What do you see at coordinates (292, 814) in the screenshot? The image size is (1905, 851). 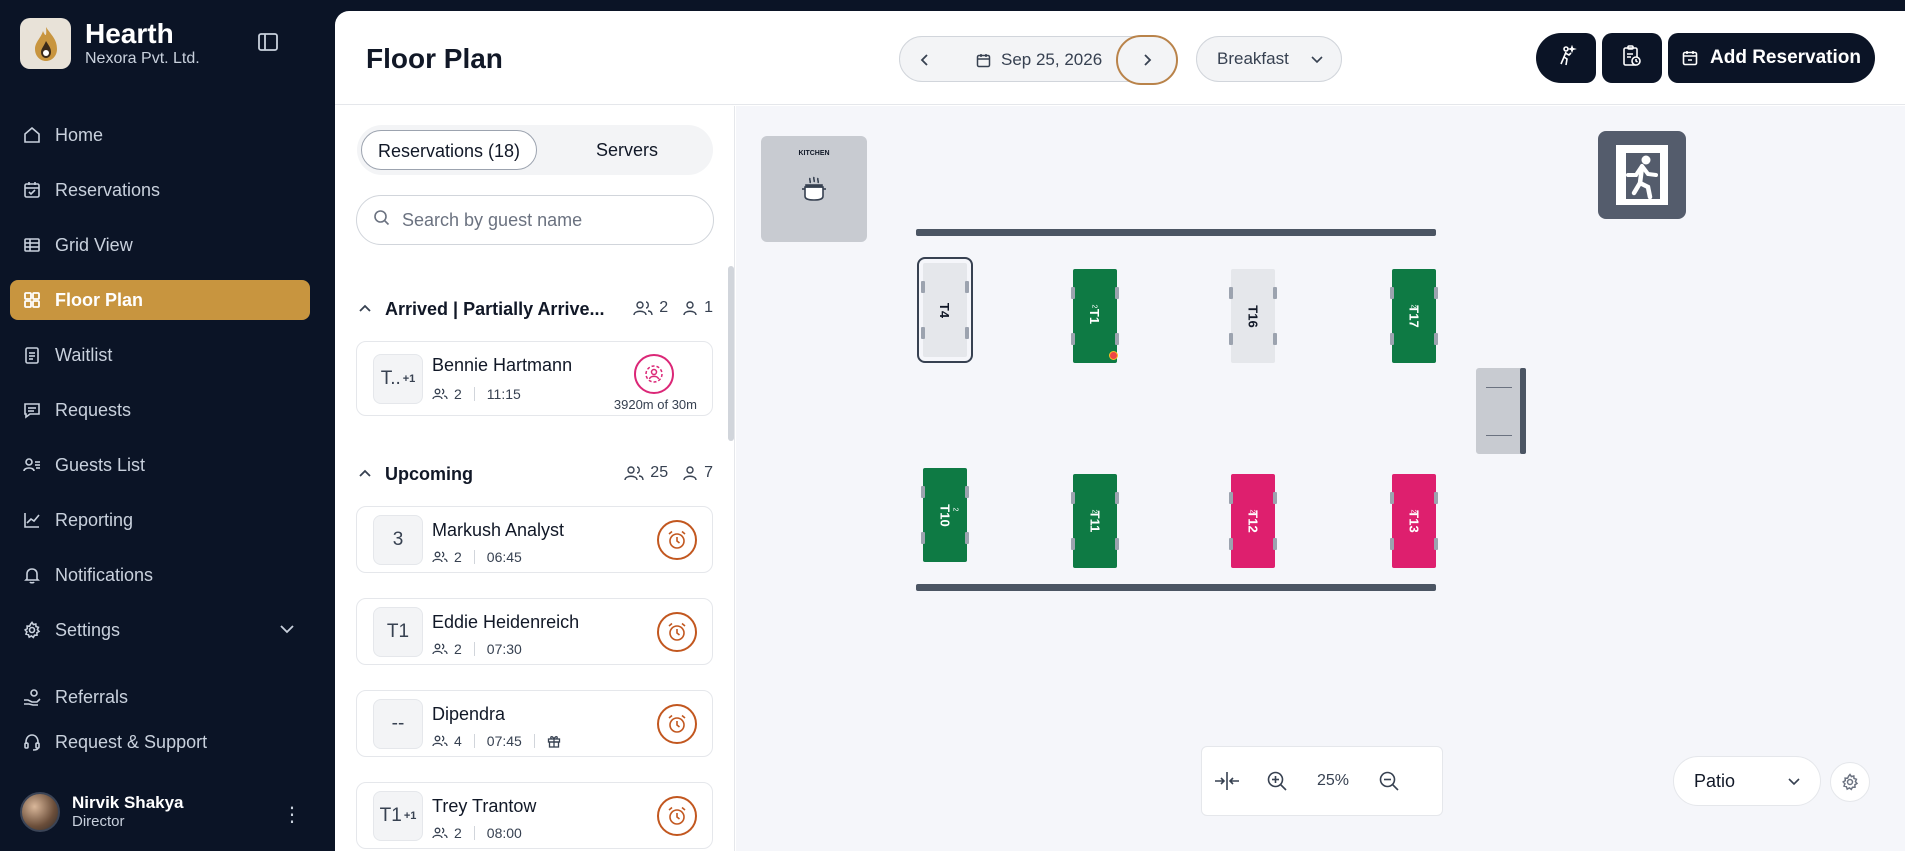 I see `more-vertical-icon: ⋮` at bounding box center [292, 814].